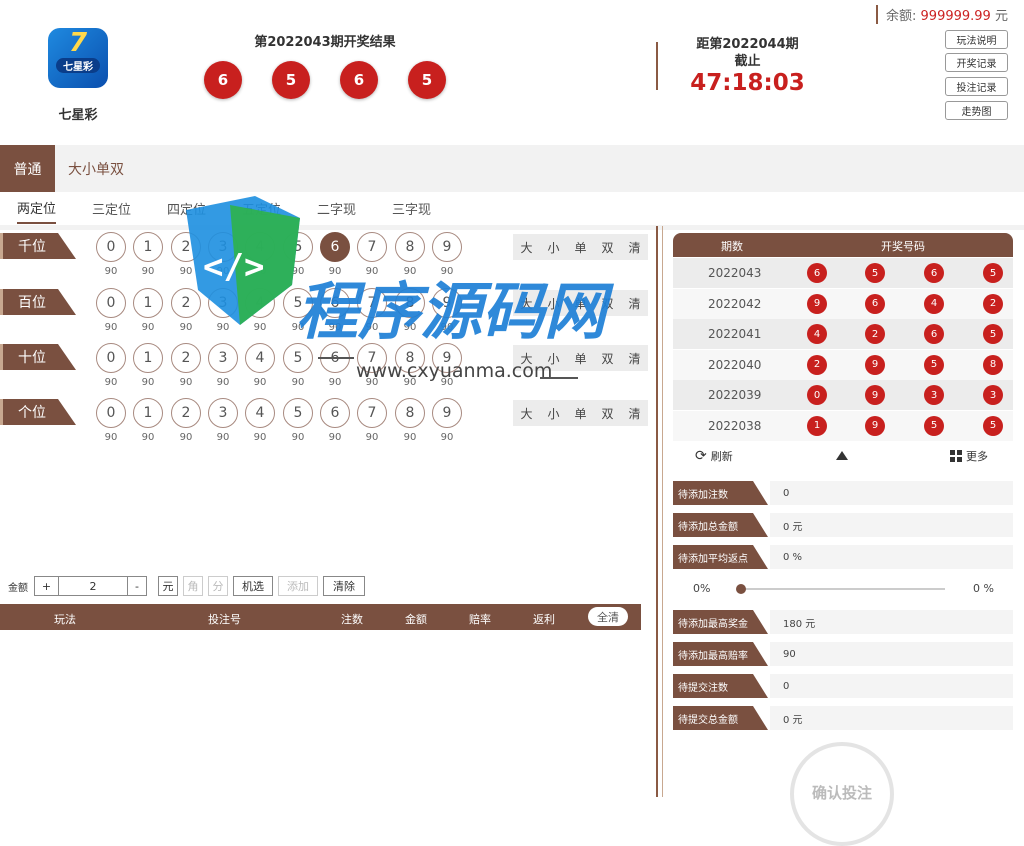 This screenshot has width=1024, height=846. What do you see at coordinates (111, 208) in the screenshot?
I see `tab-three-position: 三定位` at bounding box center [111, 208].